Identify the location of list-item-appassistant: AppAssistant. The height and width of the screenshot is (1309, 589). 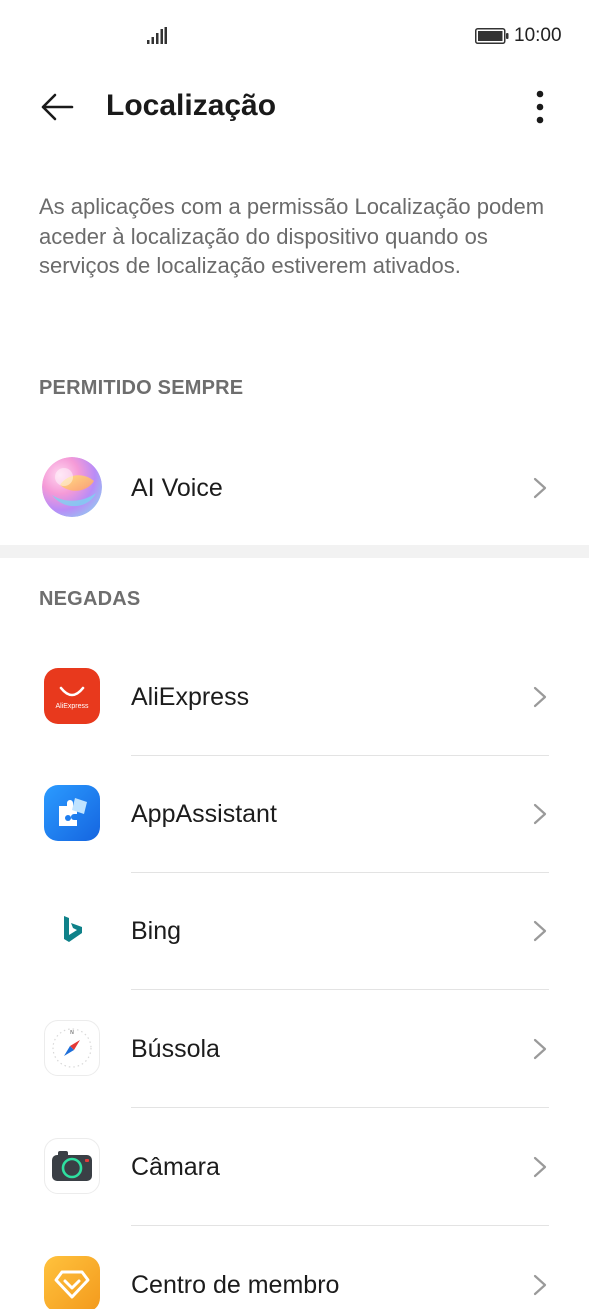
(294, 814).